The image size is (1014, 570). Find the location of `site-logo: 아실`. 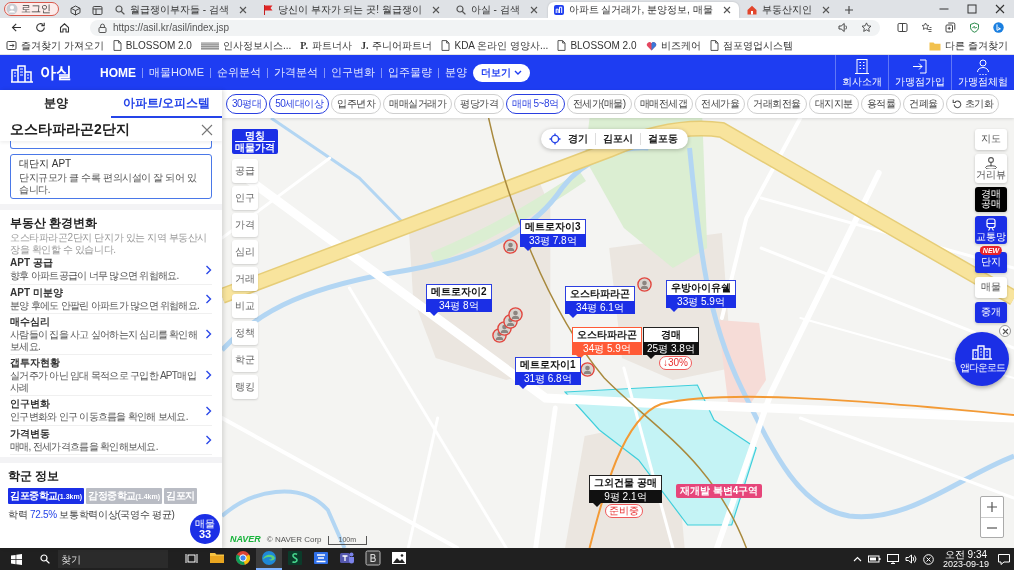

site-logo: 아실 is located at coordinates (41, 72).